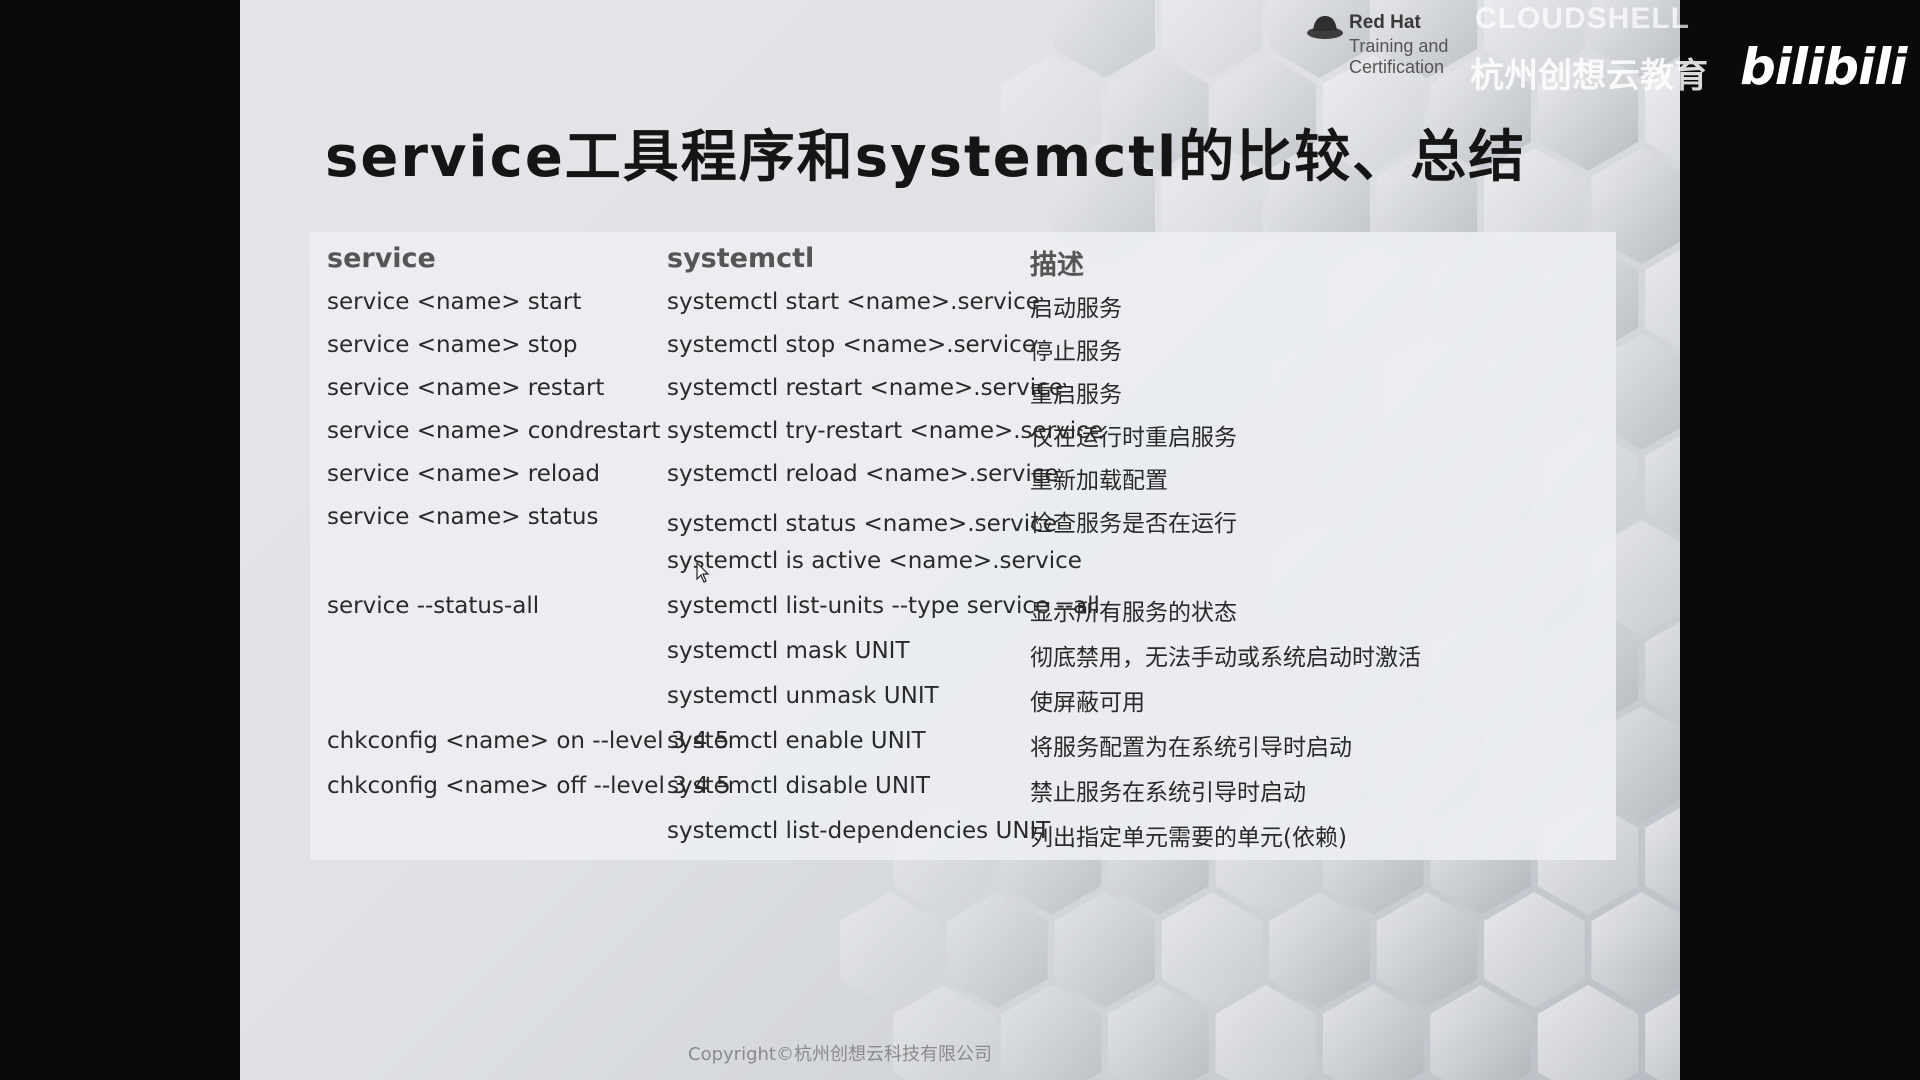 The width and height of the screenshot is (1920, 1080). I want to click on table-cell-systemctl: systemctl status <name>.service, so click(862, 524).